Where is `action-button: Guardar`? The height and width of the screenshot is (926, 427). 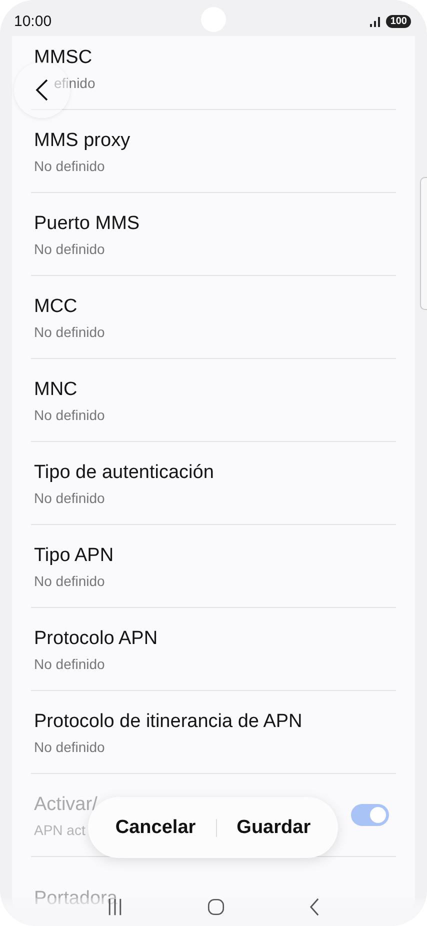
action-button: Guardar is located at coordinates (273, 827).